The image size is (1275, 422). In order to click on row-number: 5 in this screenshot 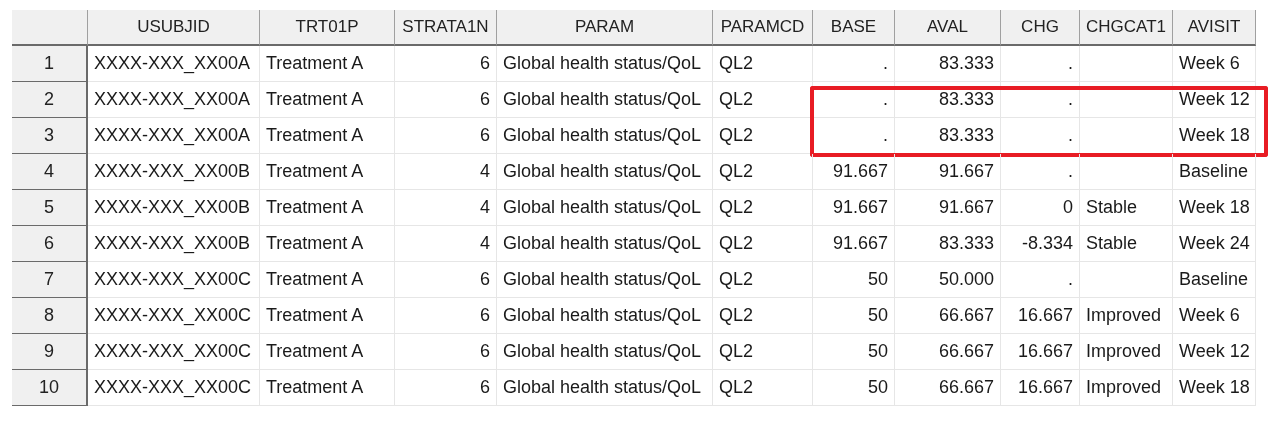, I will do `click(50, 208)`.